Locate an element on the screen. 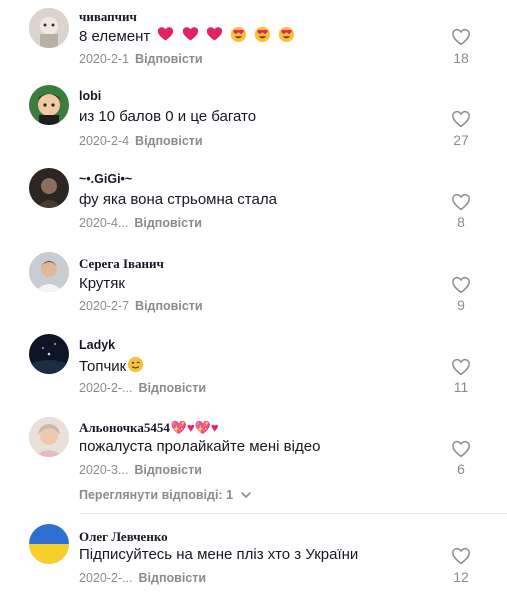  winking-face-emoji-icon is located at coordinates (135, 364).